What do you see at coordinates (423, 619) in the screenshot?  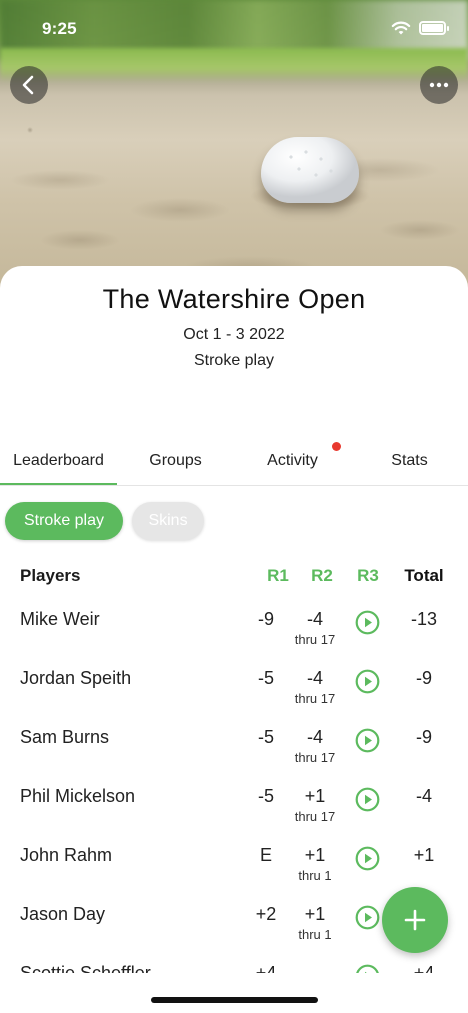 I see `total-score: -13` at bounding box center [423, 619].